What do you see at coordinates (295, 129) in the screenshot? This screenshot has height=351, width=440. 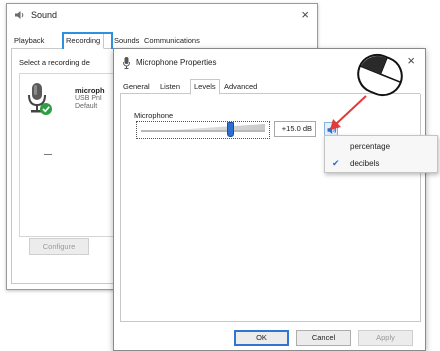 I see `level-value-field: +15.0 dB` at bounding box center [295, 129].